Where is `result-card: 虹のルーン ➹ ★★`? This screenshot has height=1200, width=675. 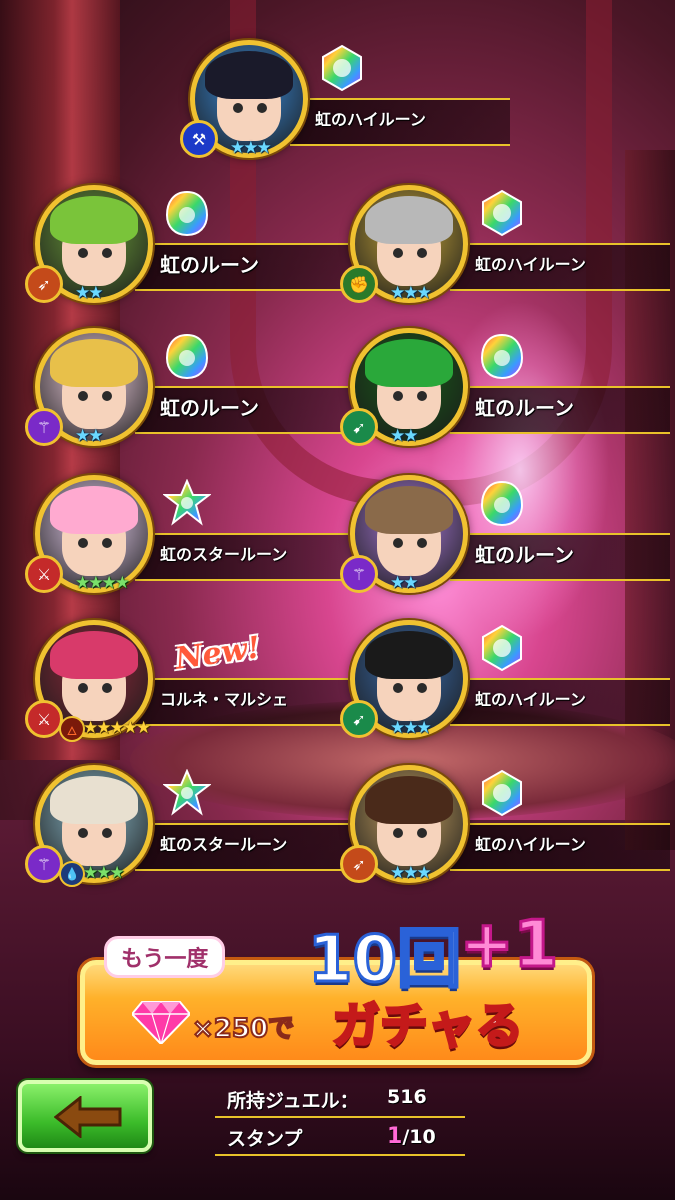
result-card: 虹のルーン ➹ ★★ is located at coordinates (505, 393).